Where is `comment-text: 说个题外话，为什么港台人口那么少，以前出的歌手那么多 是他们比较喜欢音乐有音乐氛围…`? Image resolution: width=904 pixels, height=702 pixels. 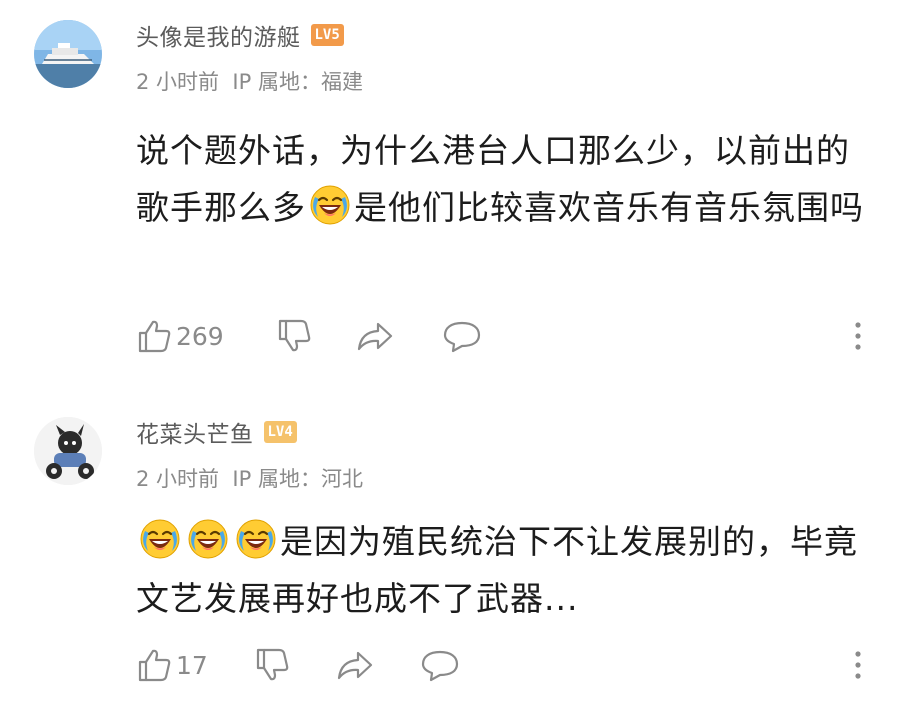
comment-text: 说个题外话，为什么港台人口那么少，以前出的歌手那么多 是他们比较喜欢音乐有音乐氛围… is located at coordinates (506, 179).